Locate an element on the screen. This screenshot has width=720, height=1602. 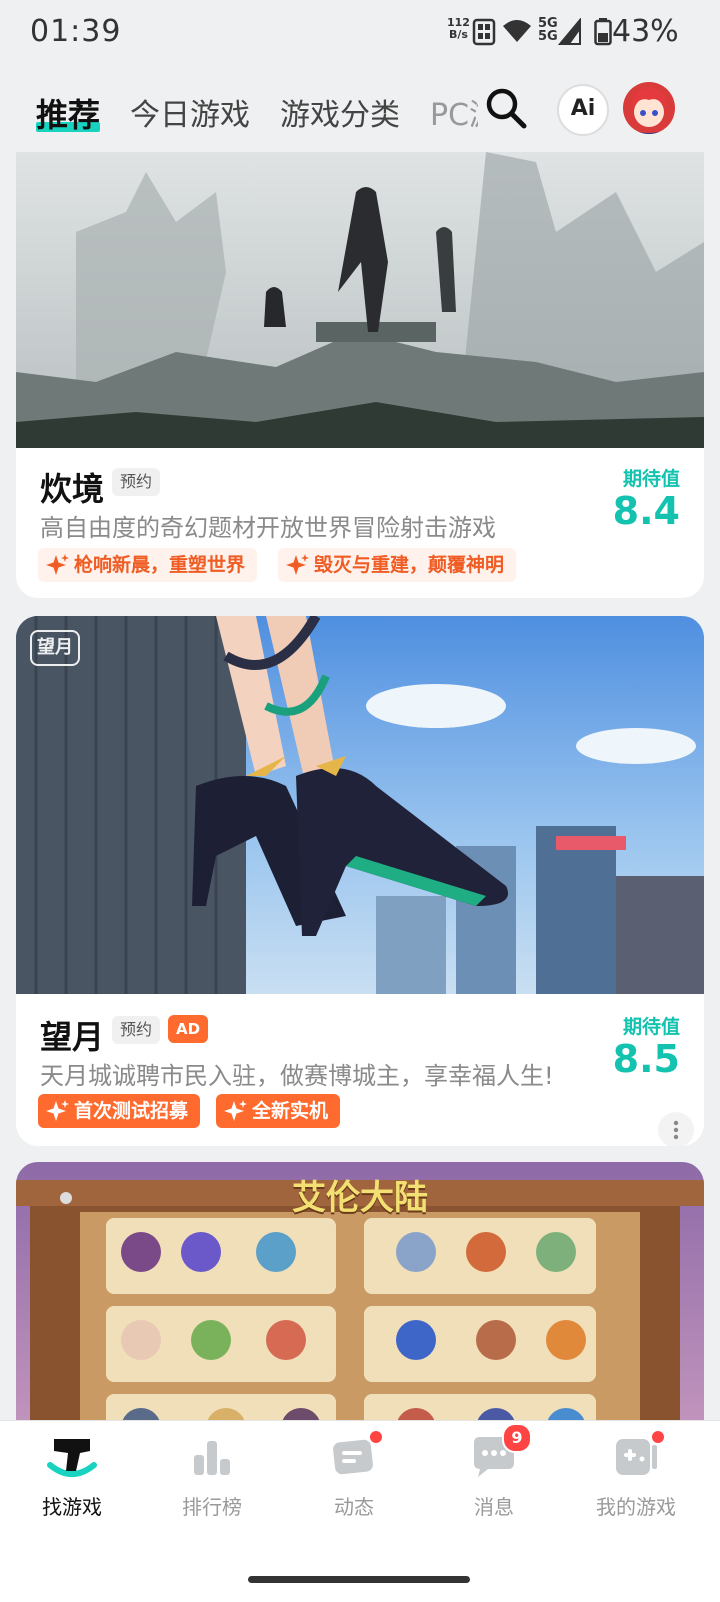
game-description: 高自由度的奇幻题材开放世界冒险射击游戏 is located at coordinates (268, 528).